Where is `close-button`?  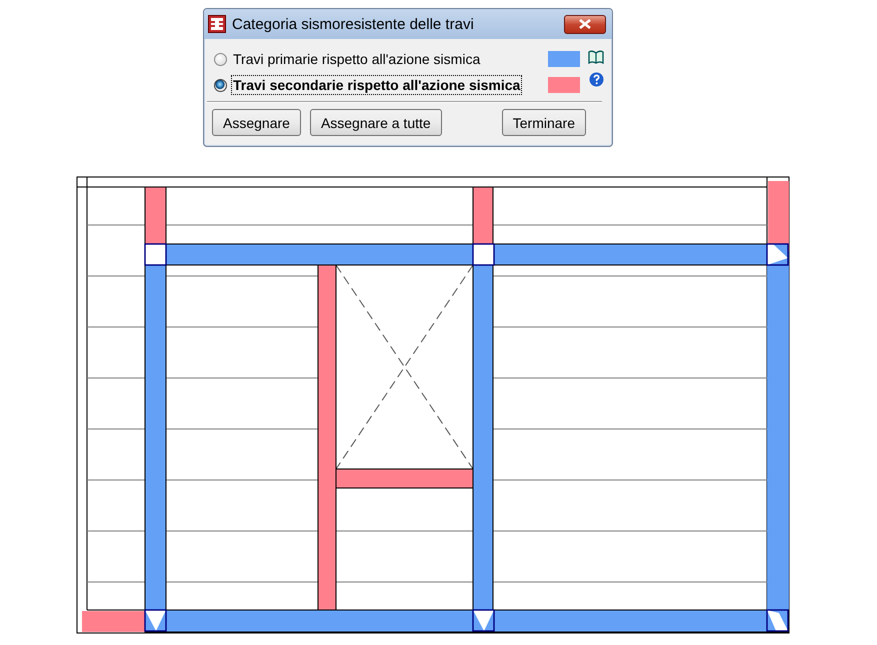
close-button is located at coordinates (585, 24).